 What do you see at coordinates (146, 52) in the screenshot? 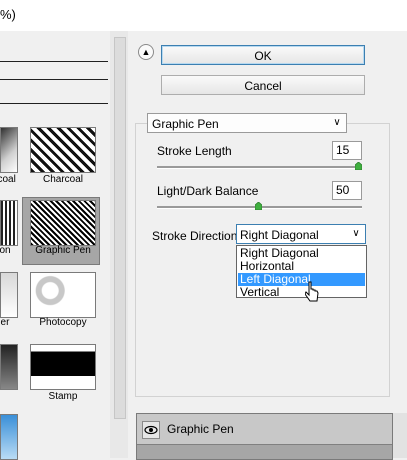
I see `collapse-chevron-icon: ▲` at bounding box center [146, 52].